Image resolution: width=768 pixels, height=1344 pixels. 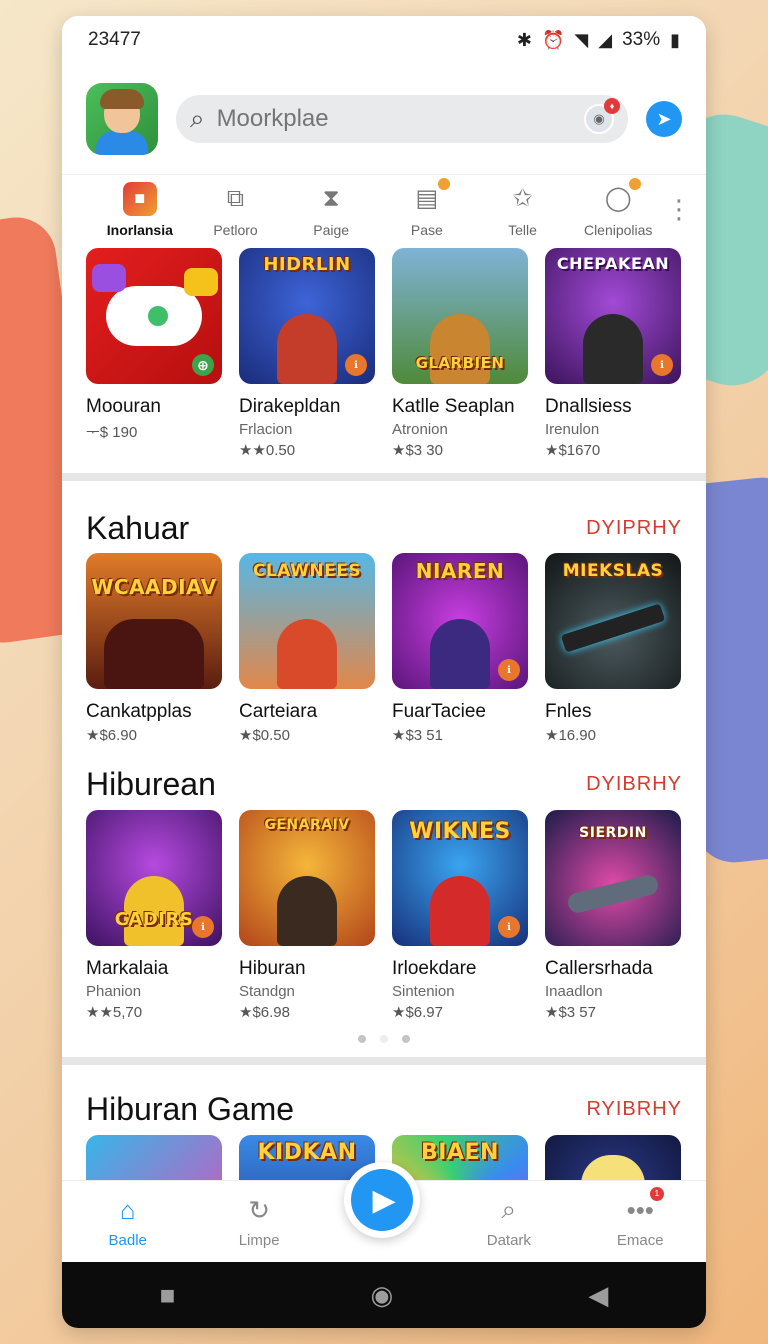 I want to click on app-card: GENARAIV Hiburan Standgn ★$6.98, so click(x=307, y=915).